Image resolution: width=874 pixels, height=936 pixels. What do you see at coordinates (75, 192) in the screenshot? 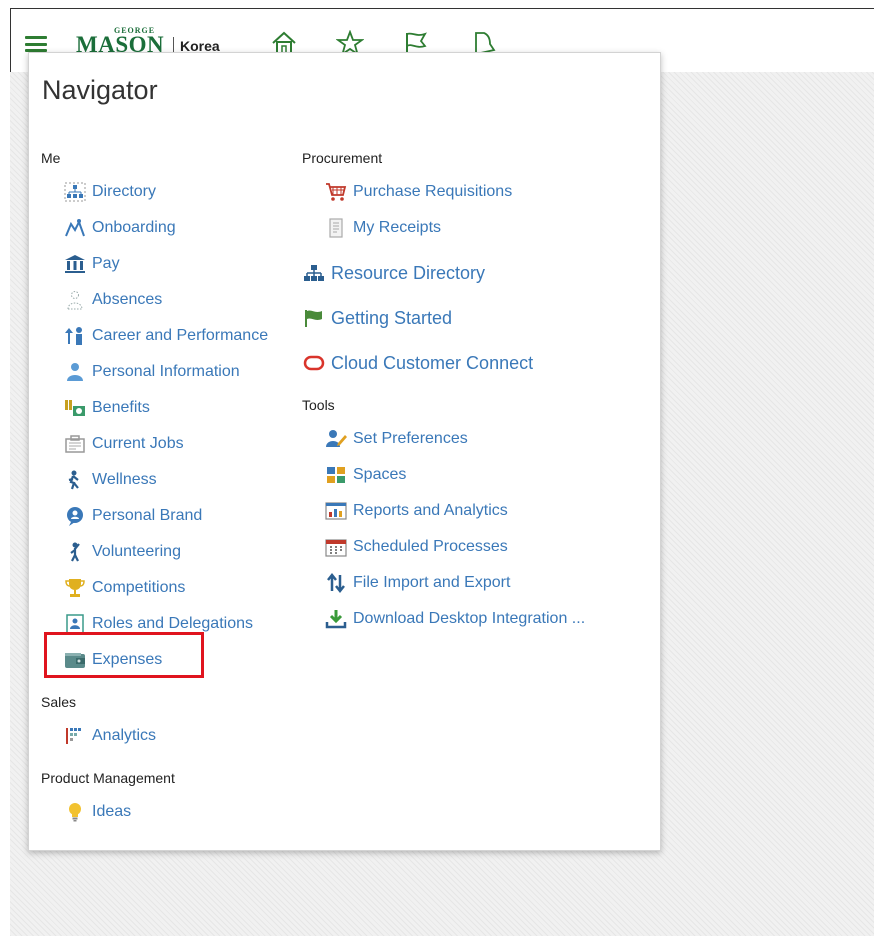
I see `directory-icon` at bounding box center [75, 192].